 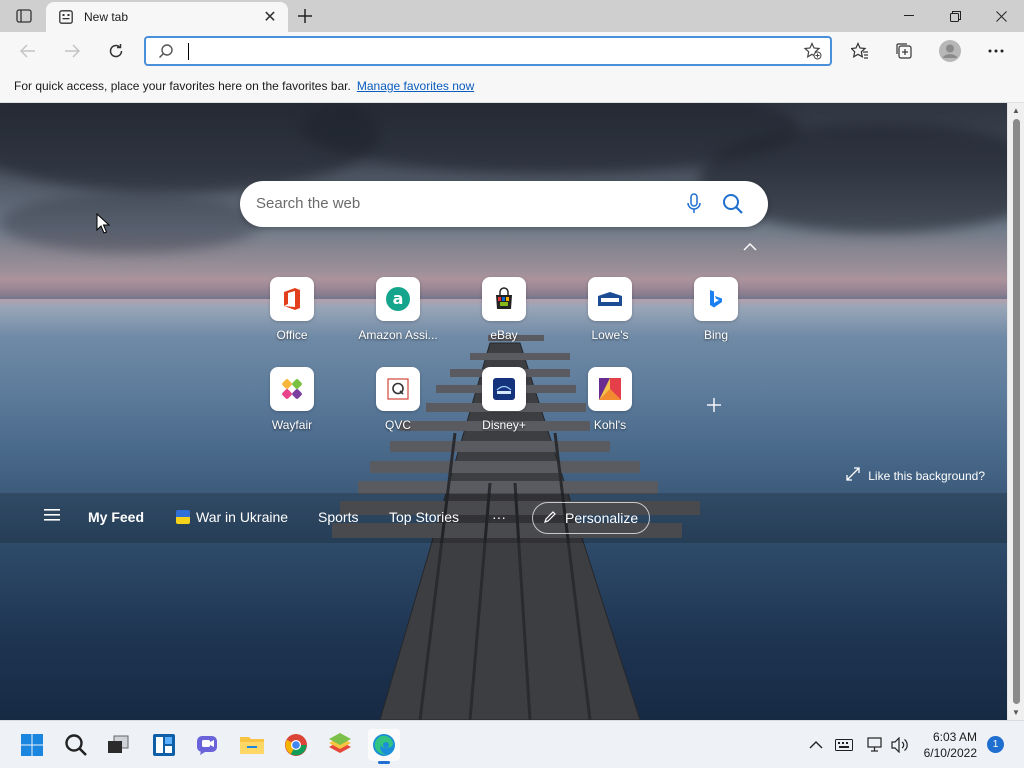 I want to click on feed-tab-sports: Sports, so click(x=338, y=517).